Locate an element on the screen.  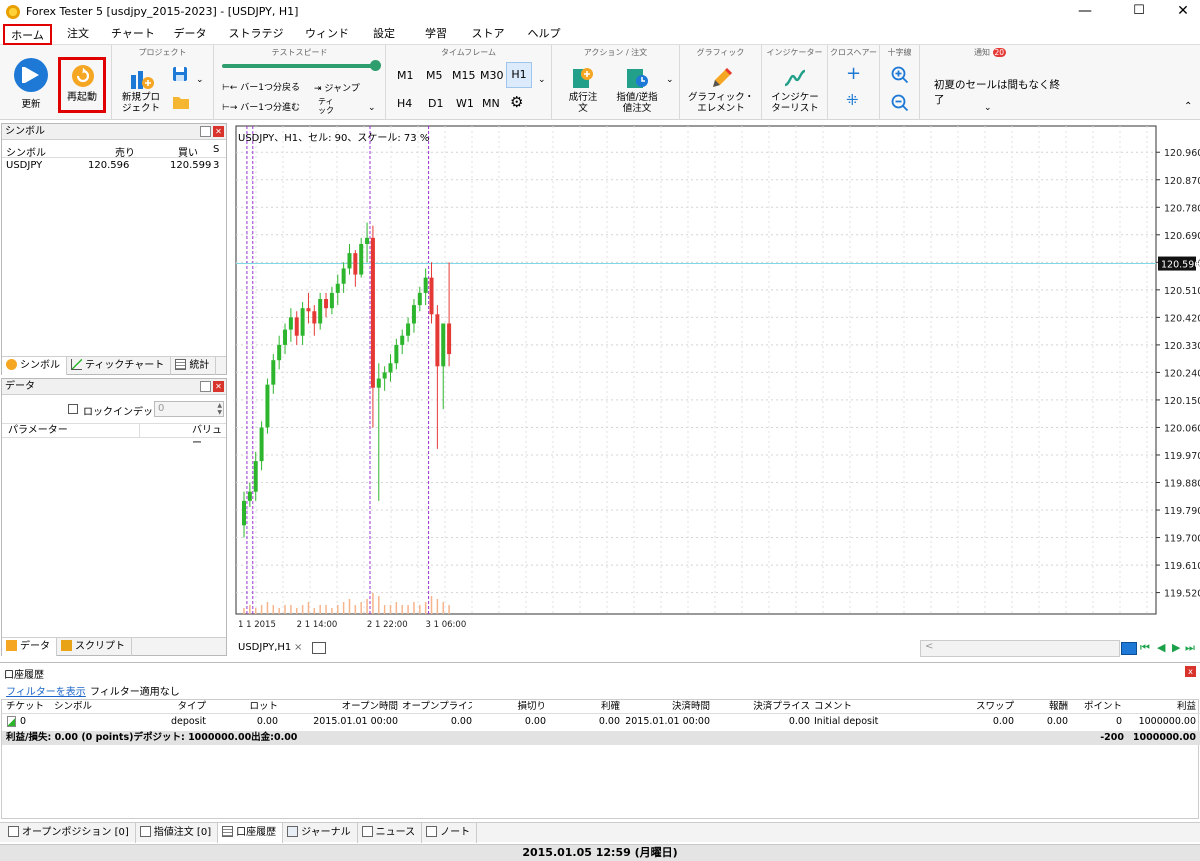
tab-tick-chart-label: ティックチャート is located at coordinates (125, 365).